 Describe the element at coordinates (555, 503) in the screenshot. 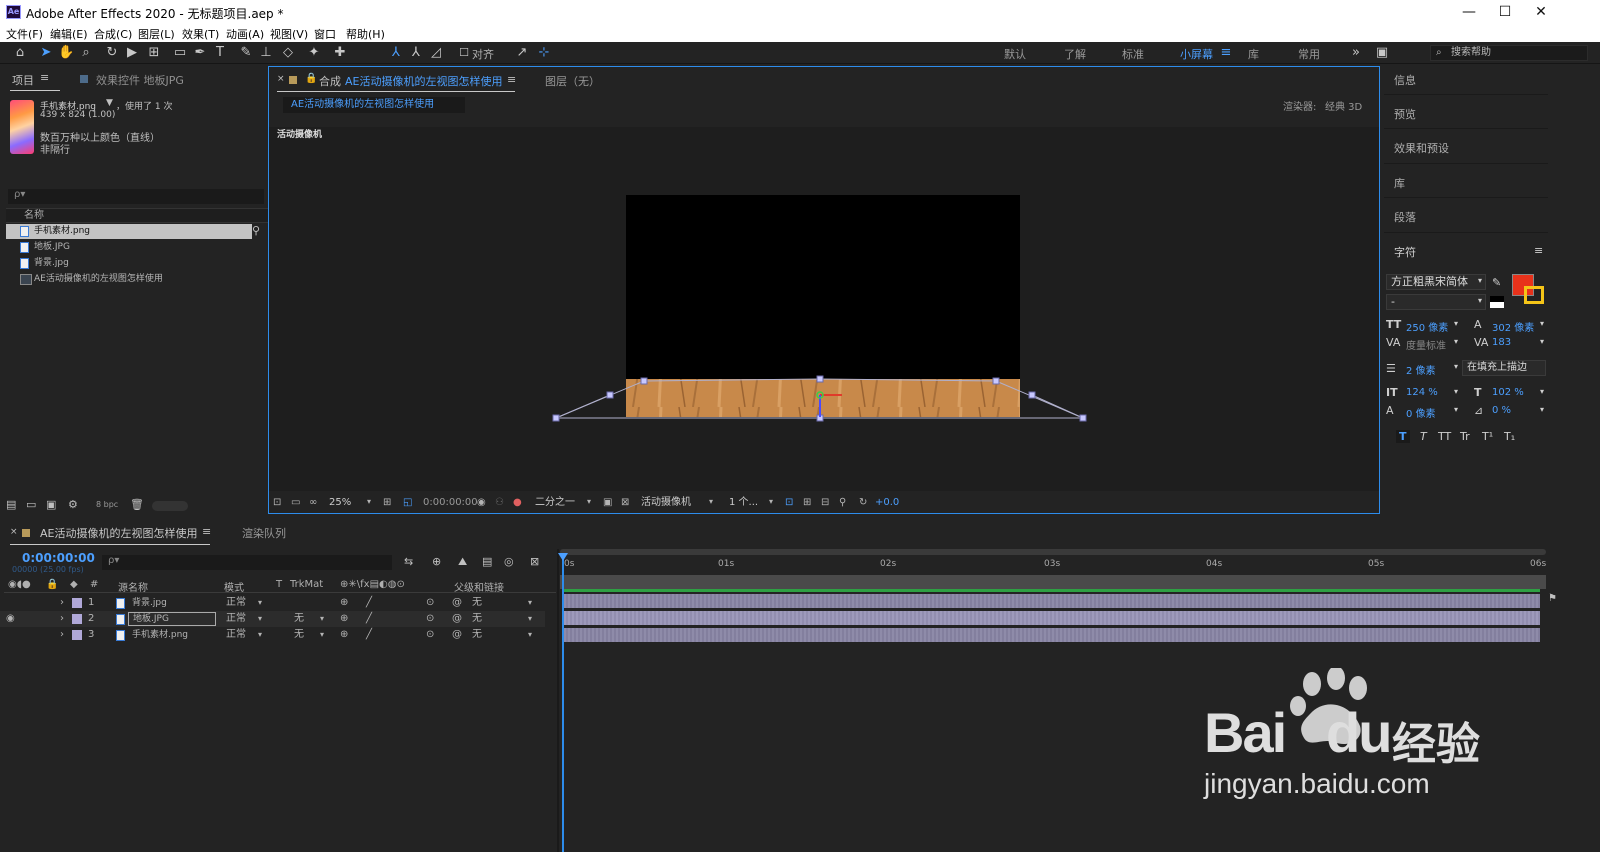

I see `resolution-dropdown: 二分之一` at that location.